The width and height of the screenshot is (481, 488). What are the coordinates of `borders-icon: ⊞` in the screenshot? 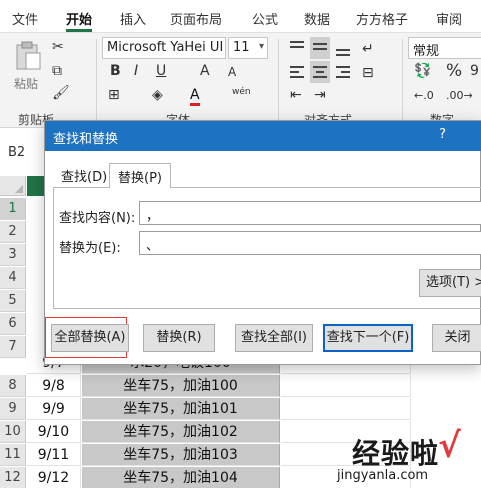 It's located at (114, 95).